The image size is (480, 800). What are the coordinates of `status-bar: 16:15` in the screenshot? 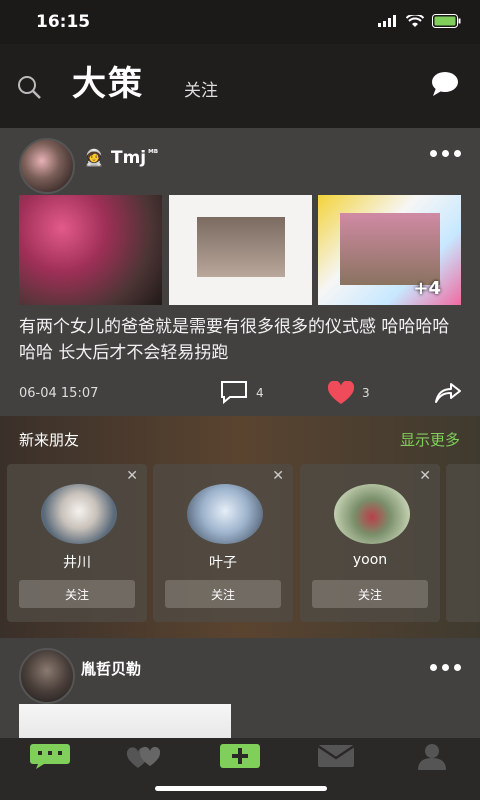 It's located at (240, 22).